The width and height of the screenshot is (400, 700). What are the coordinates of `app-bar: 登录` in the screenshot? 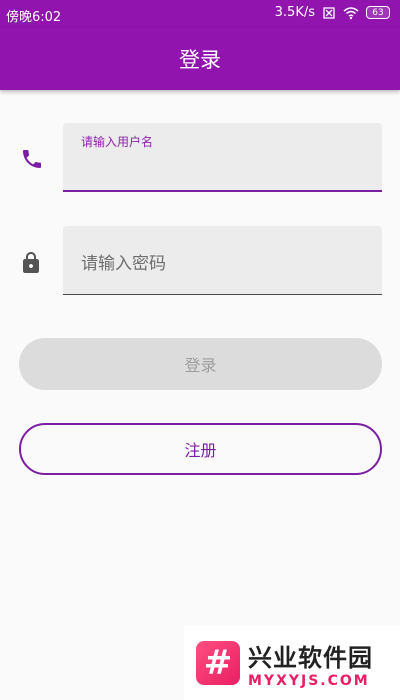 It's located at (200, 59).